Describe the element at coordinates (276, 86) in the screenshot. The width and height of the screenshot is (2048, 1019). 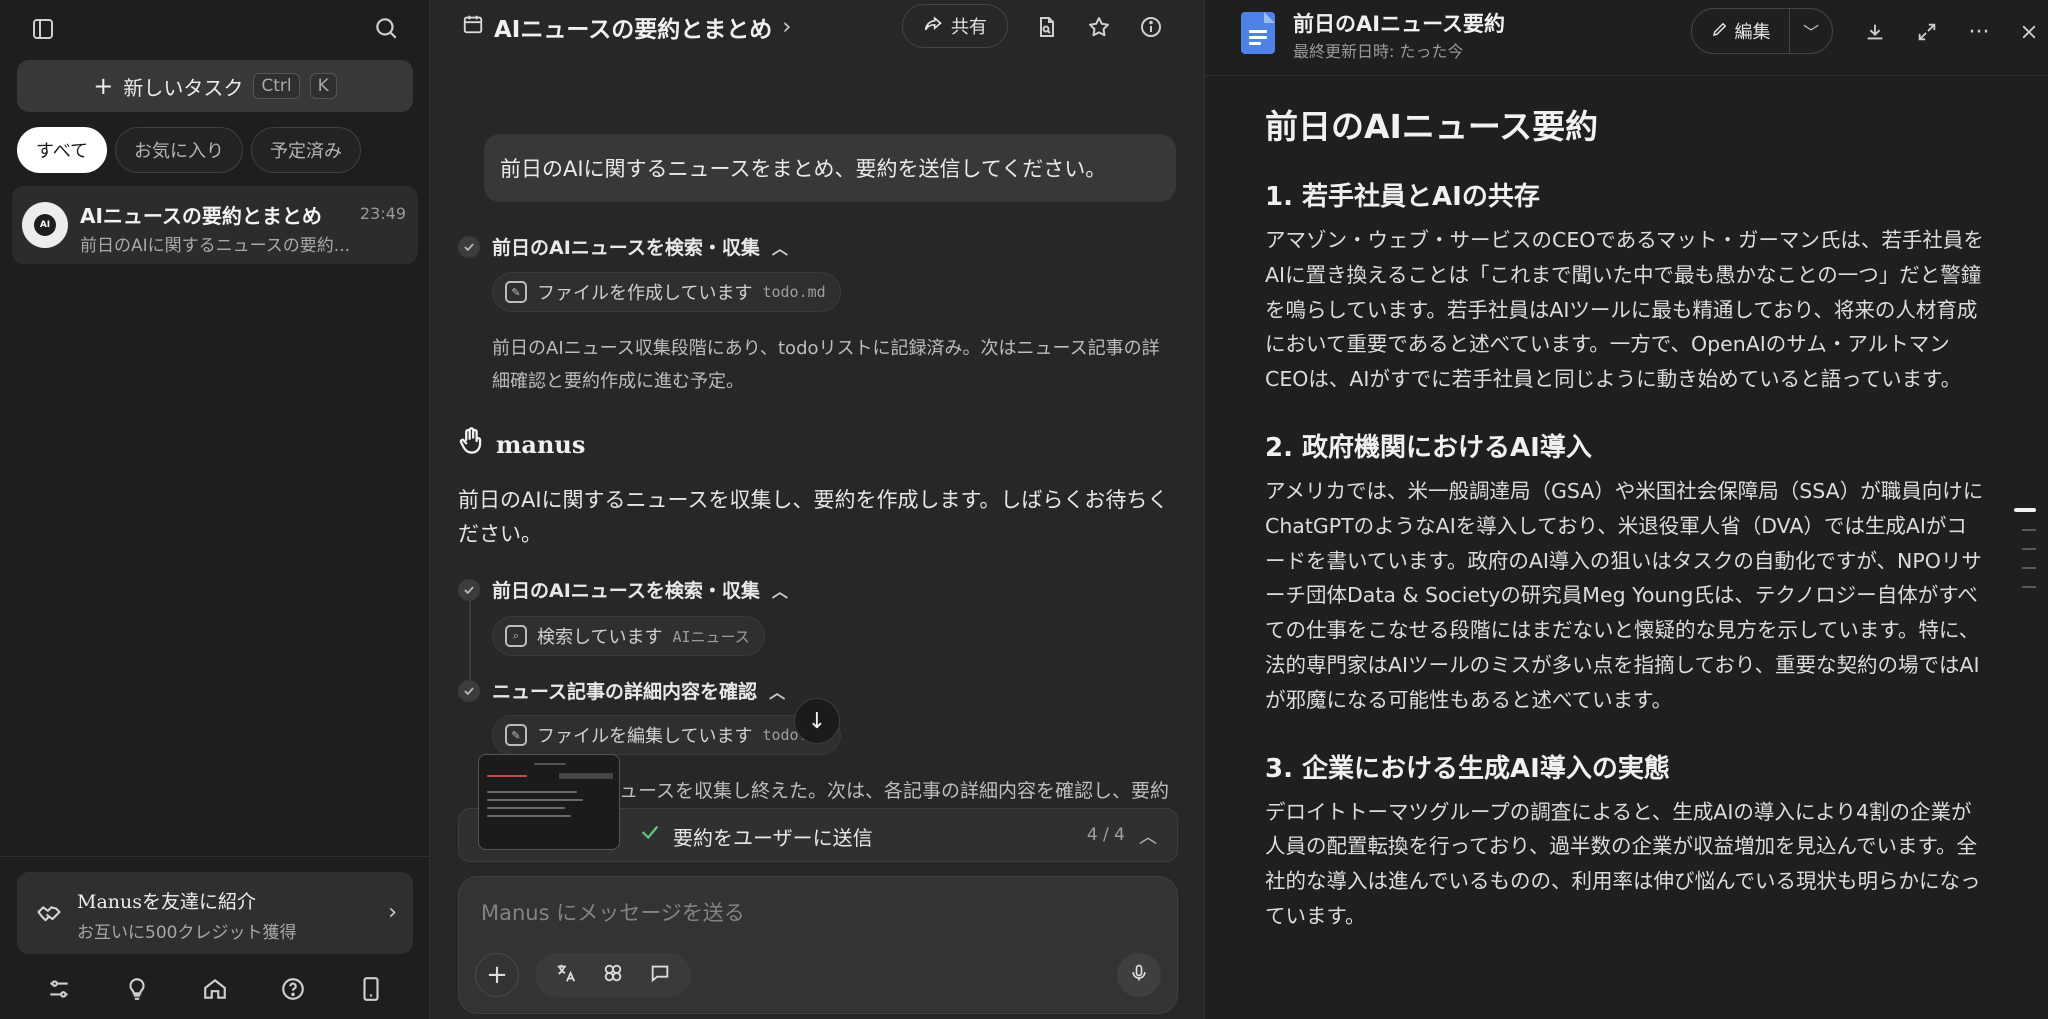
I see `shortcut-ctrl: Ctrl` at that location.